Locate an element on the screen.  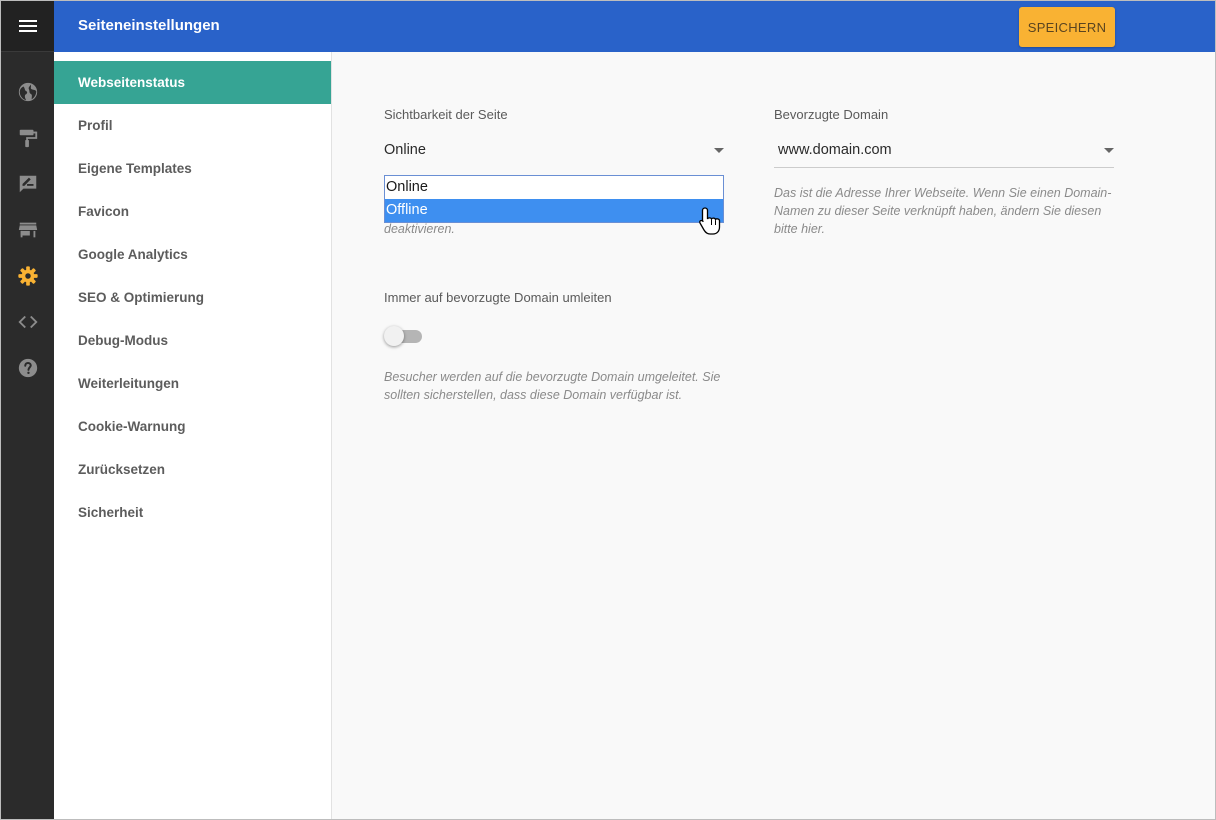
code-icon is located at coordinates (27, 322).